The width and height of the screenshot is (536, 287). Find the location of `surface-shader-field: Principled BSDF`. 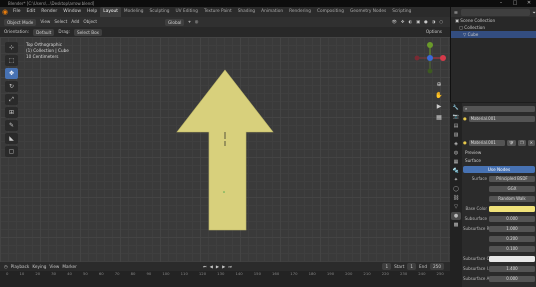

surface-shader-field: Principled BSDF is located at coordinates (512, 179).